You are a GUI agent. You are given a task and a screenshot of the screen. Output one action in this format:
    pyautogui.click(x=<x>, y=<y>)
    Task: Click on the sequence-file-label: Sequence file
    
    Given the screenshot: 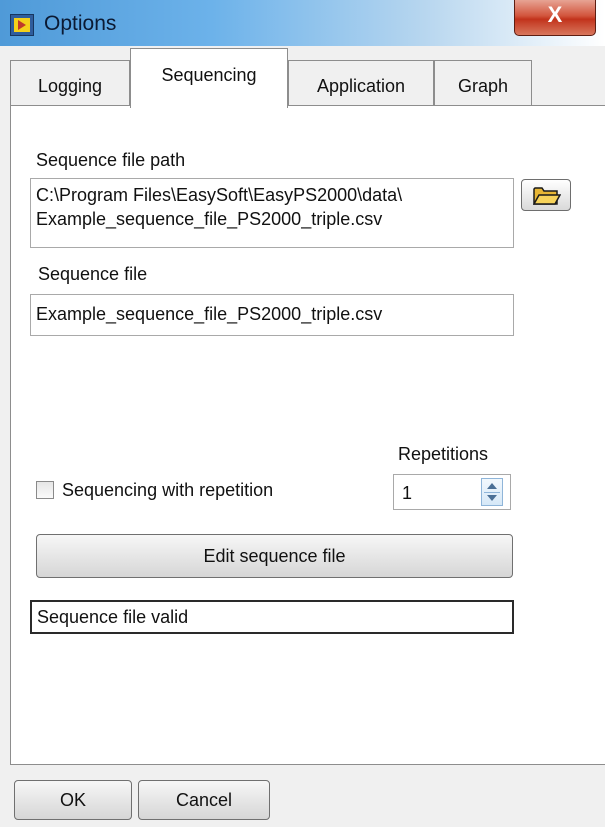 What is the action you would take?
    pyautogui.click(x=93, y=274)
    